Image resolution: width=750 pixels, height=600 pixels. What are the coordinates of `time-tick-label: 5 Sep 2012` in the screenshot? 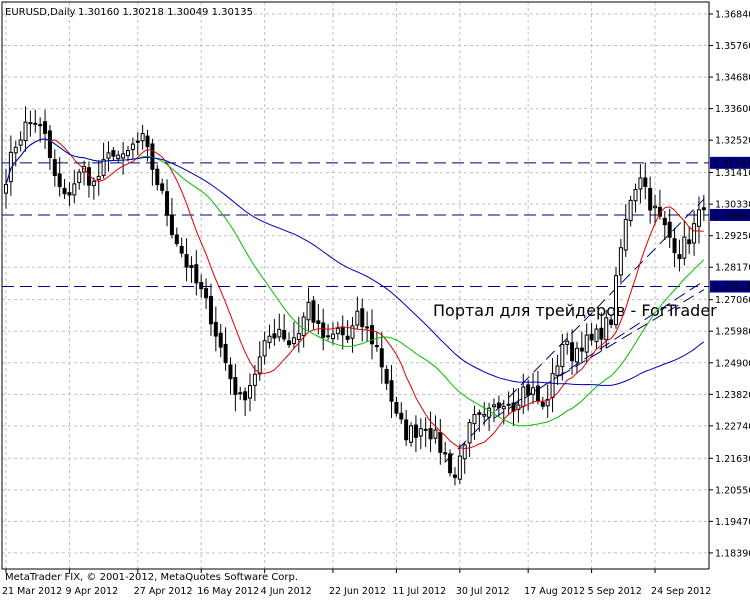 It's located at (615, 591).